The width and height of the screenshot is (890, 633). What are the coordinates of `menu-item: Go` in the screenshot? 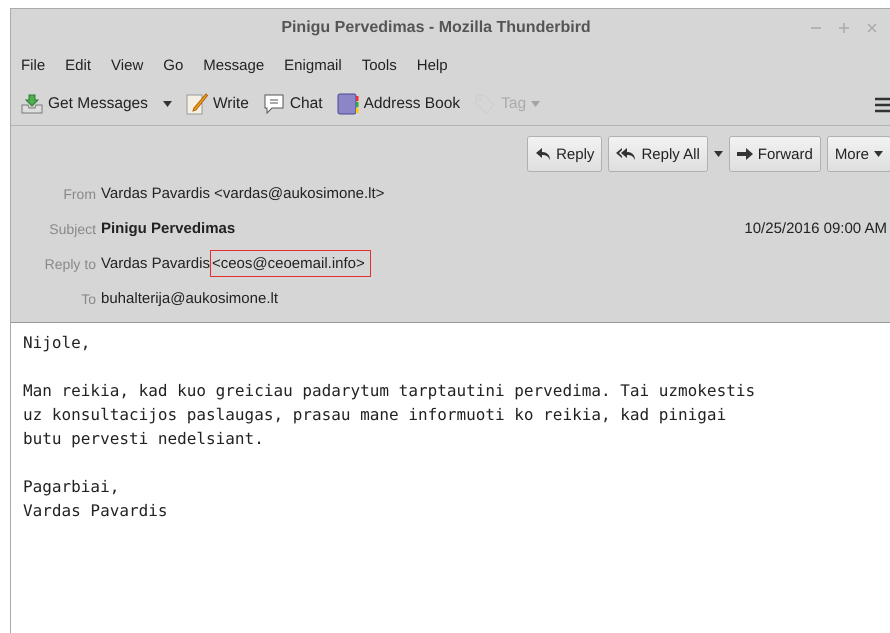 It's located at (173, 65).